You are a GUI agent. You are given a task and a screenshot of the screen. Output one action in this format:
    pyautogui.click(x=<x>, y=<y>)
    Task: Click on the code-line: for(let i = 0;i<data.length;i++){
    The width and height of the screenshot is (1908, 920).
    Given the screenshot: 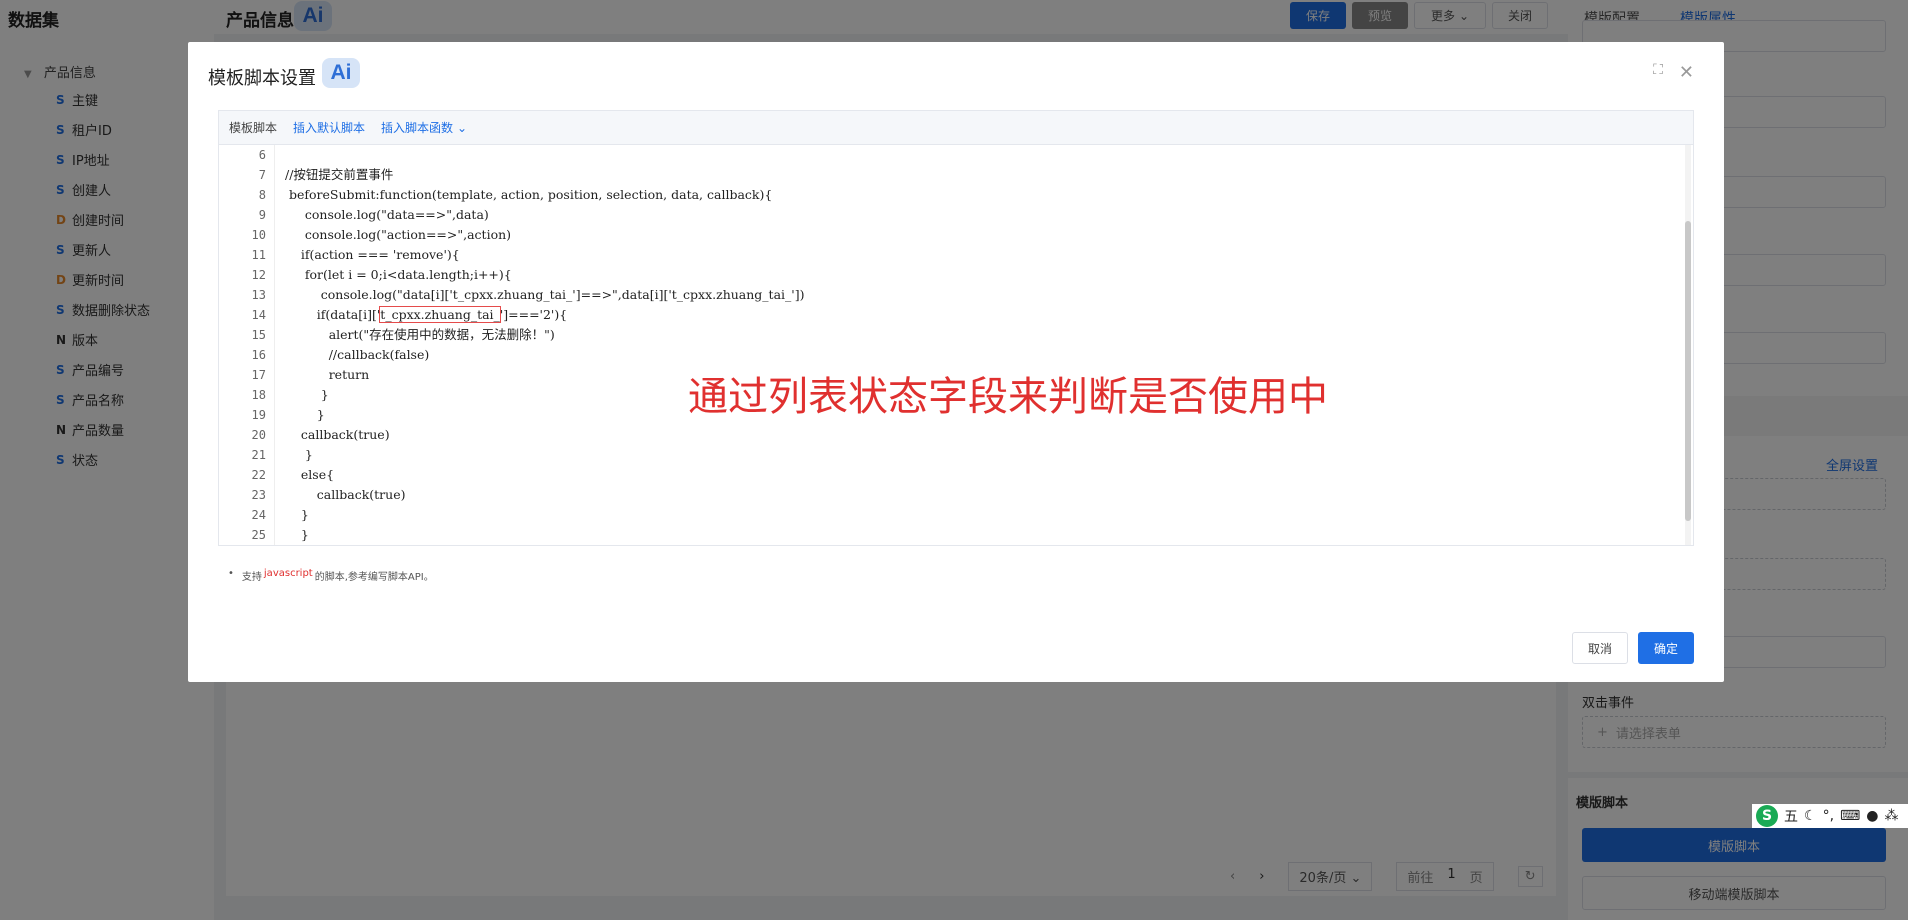 What is the action you would take?
    pyautogui.click(x=974, y=275)
    